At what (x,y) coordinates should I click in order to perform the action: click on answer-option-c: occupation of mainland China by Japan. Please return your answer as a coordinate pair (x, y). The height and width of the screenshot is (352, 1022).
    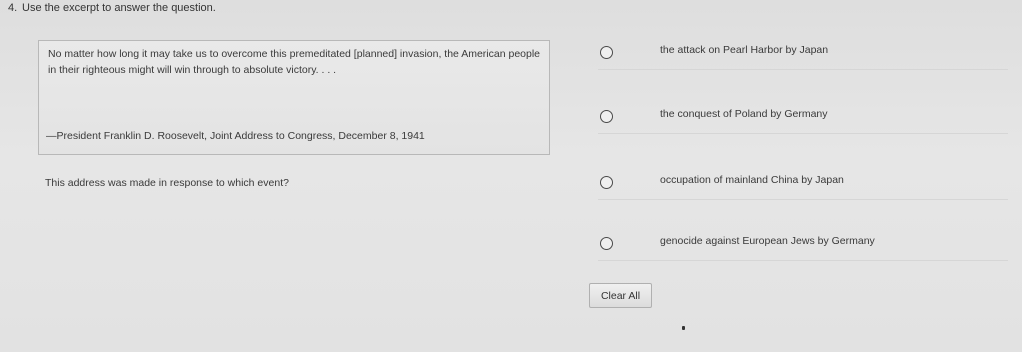
    Looking at the image, I should click on (808, 184).